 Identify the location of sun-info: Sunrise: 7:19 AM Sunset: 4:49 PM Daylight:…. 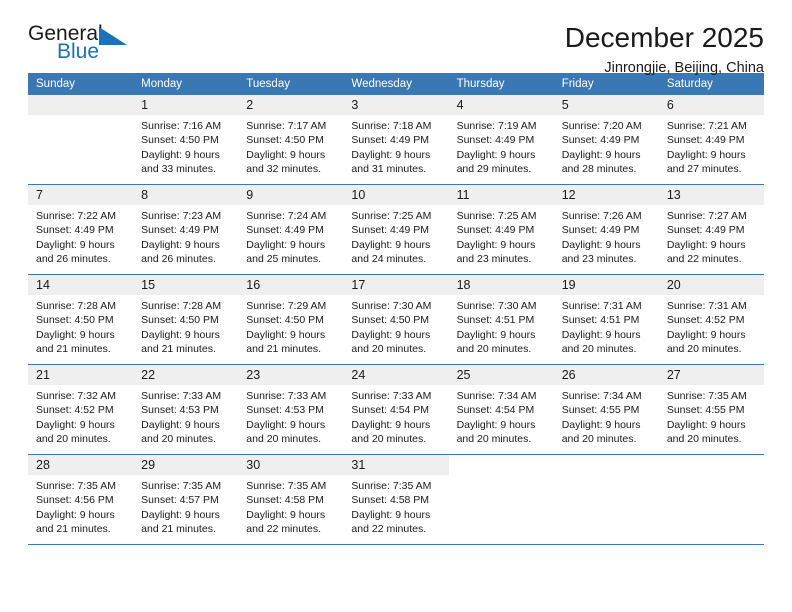
(501, 145).